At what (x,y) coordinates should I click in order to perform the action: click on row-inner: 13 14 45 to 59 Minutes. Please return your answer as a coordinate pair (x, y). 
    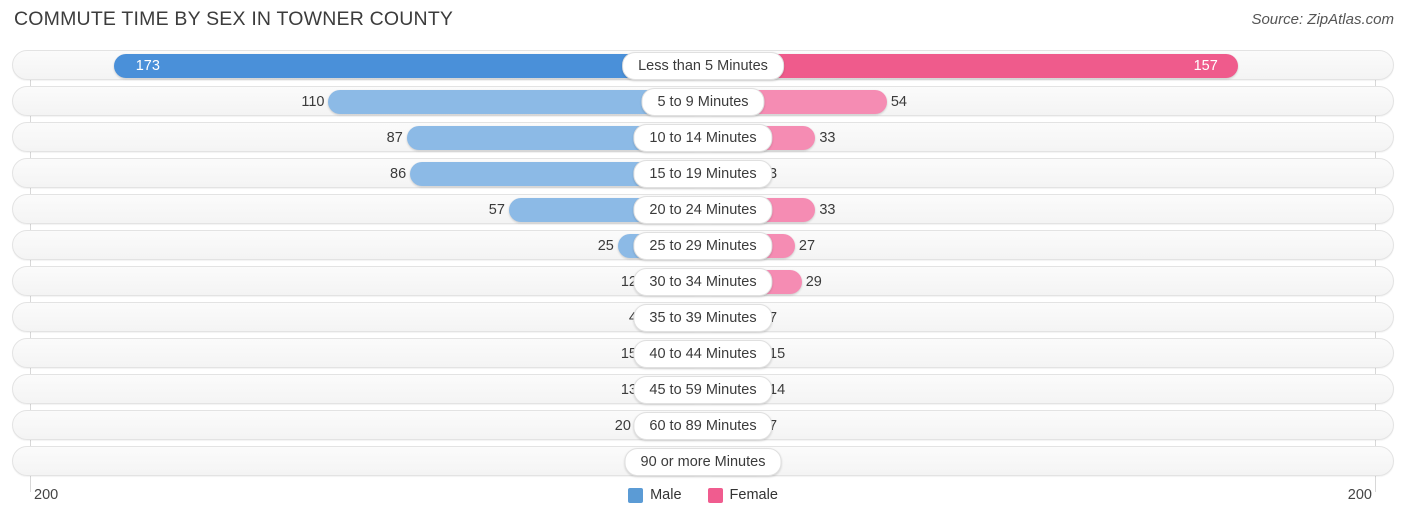
    Looking at the image, I should click on (703, 389).